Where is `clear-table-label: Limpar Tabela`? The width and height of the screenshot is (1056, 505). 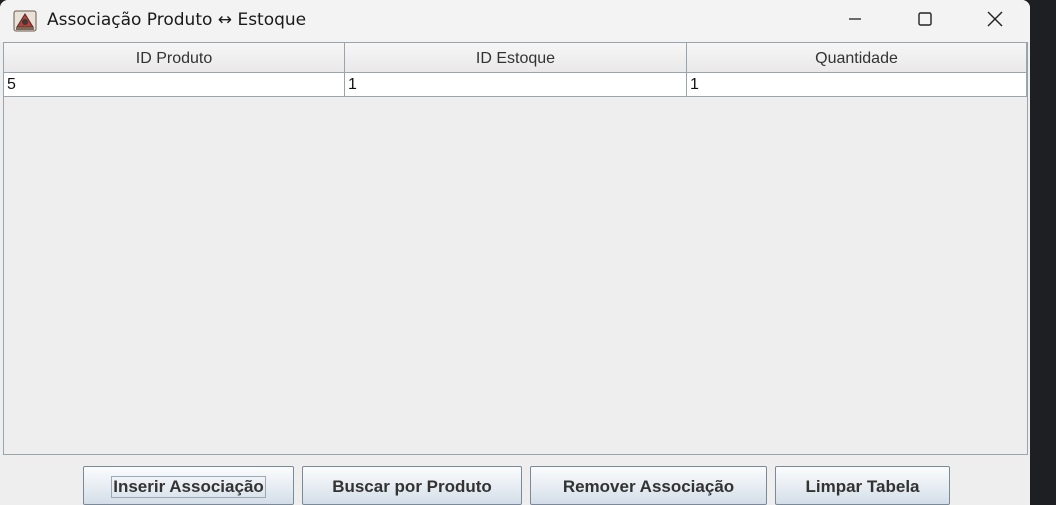 clear-table-label: Limpar Tabela is located at coordinates (862, 486).